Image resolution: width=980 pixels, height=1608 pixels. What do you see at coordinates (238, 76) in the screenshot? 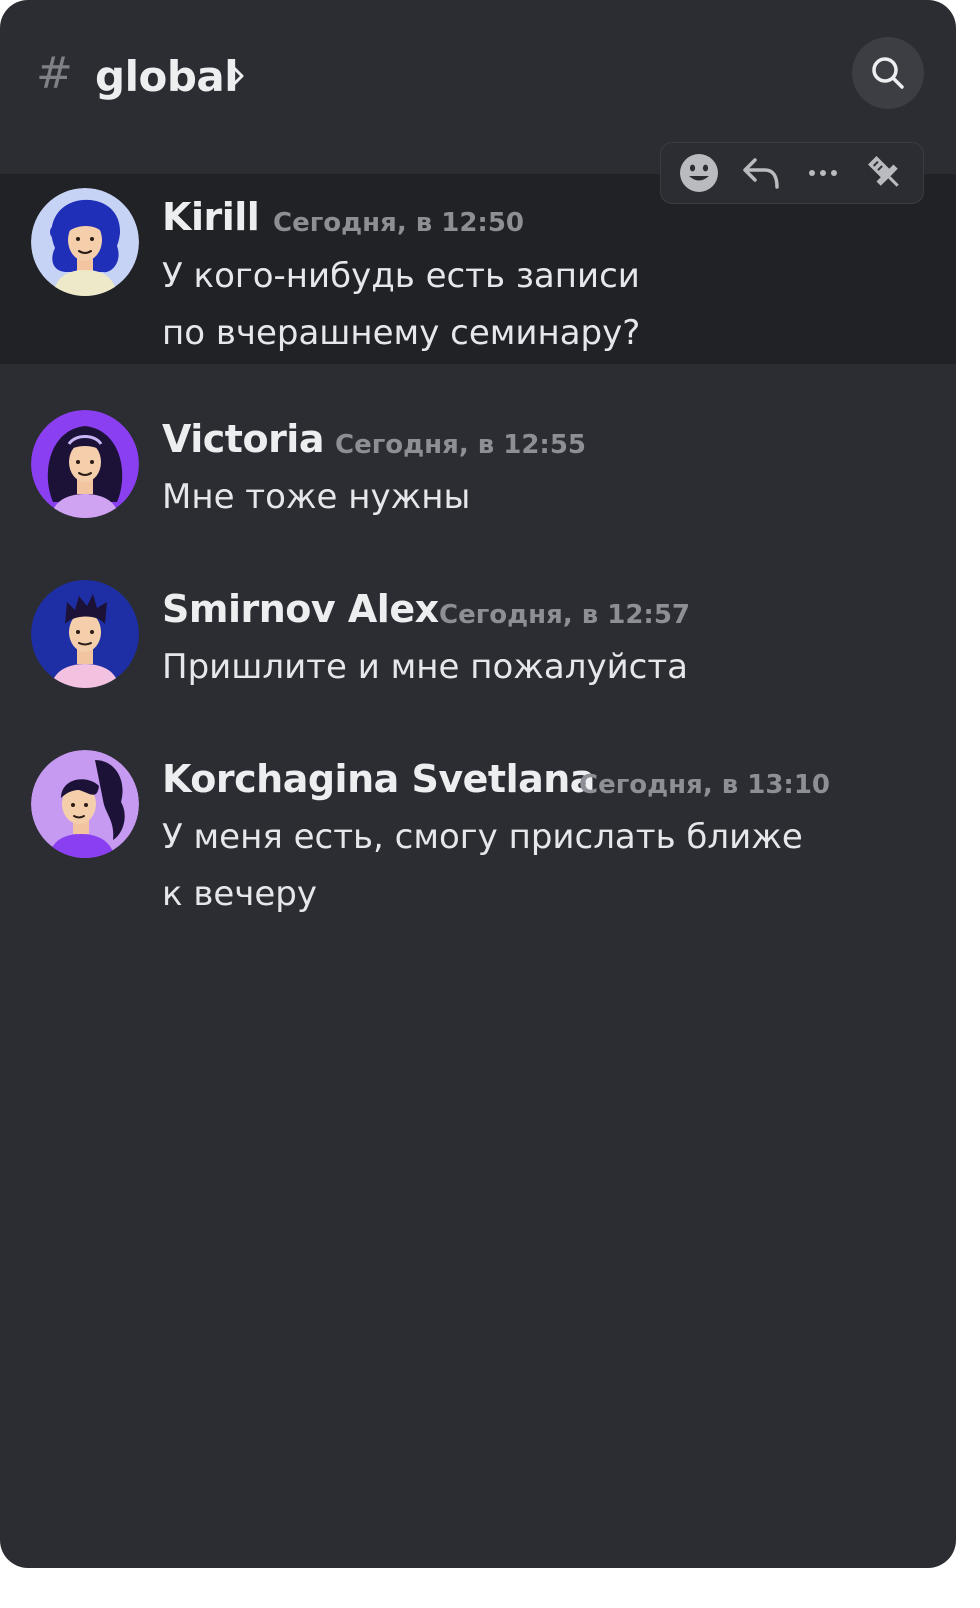
I see `chevron-right-icon` at bounding box center [238, 76].